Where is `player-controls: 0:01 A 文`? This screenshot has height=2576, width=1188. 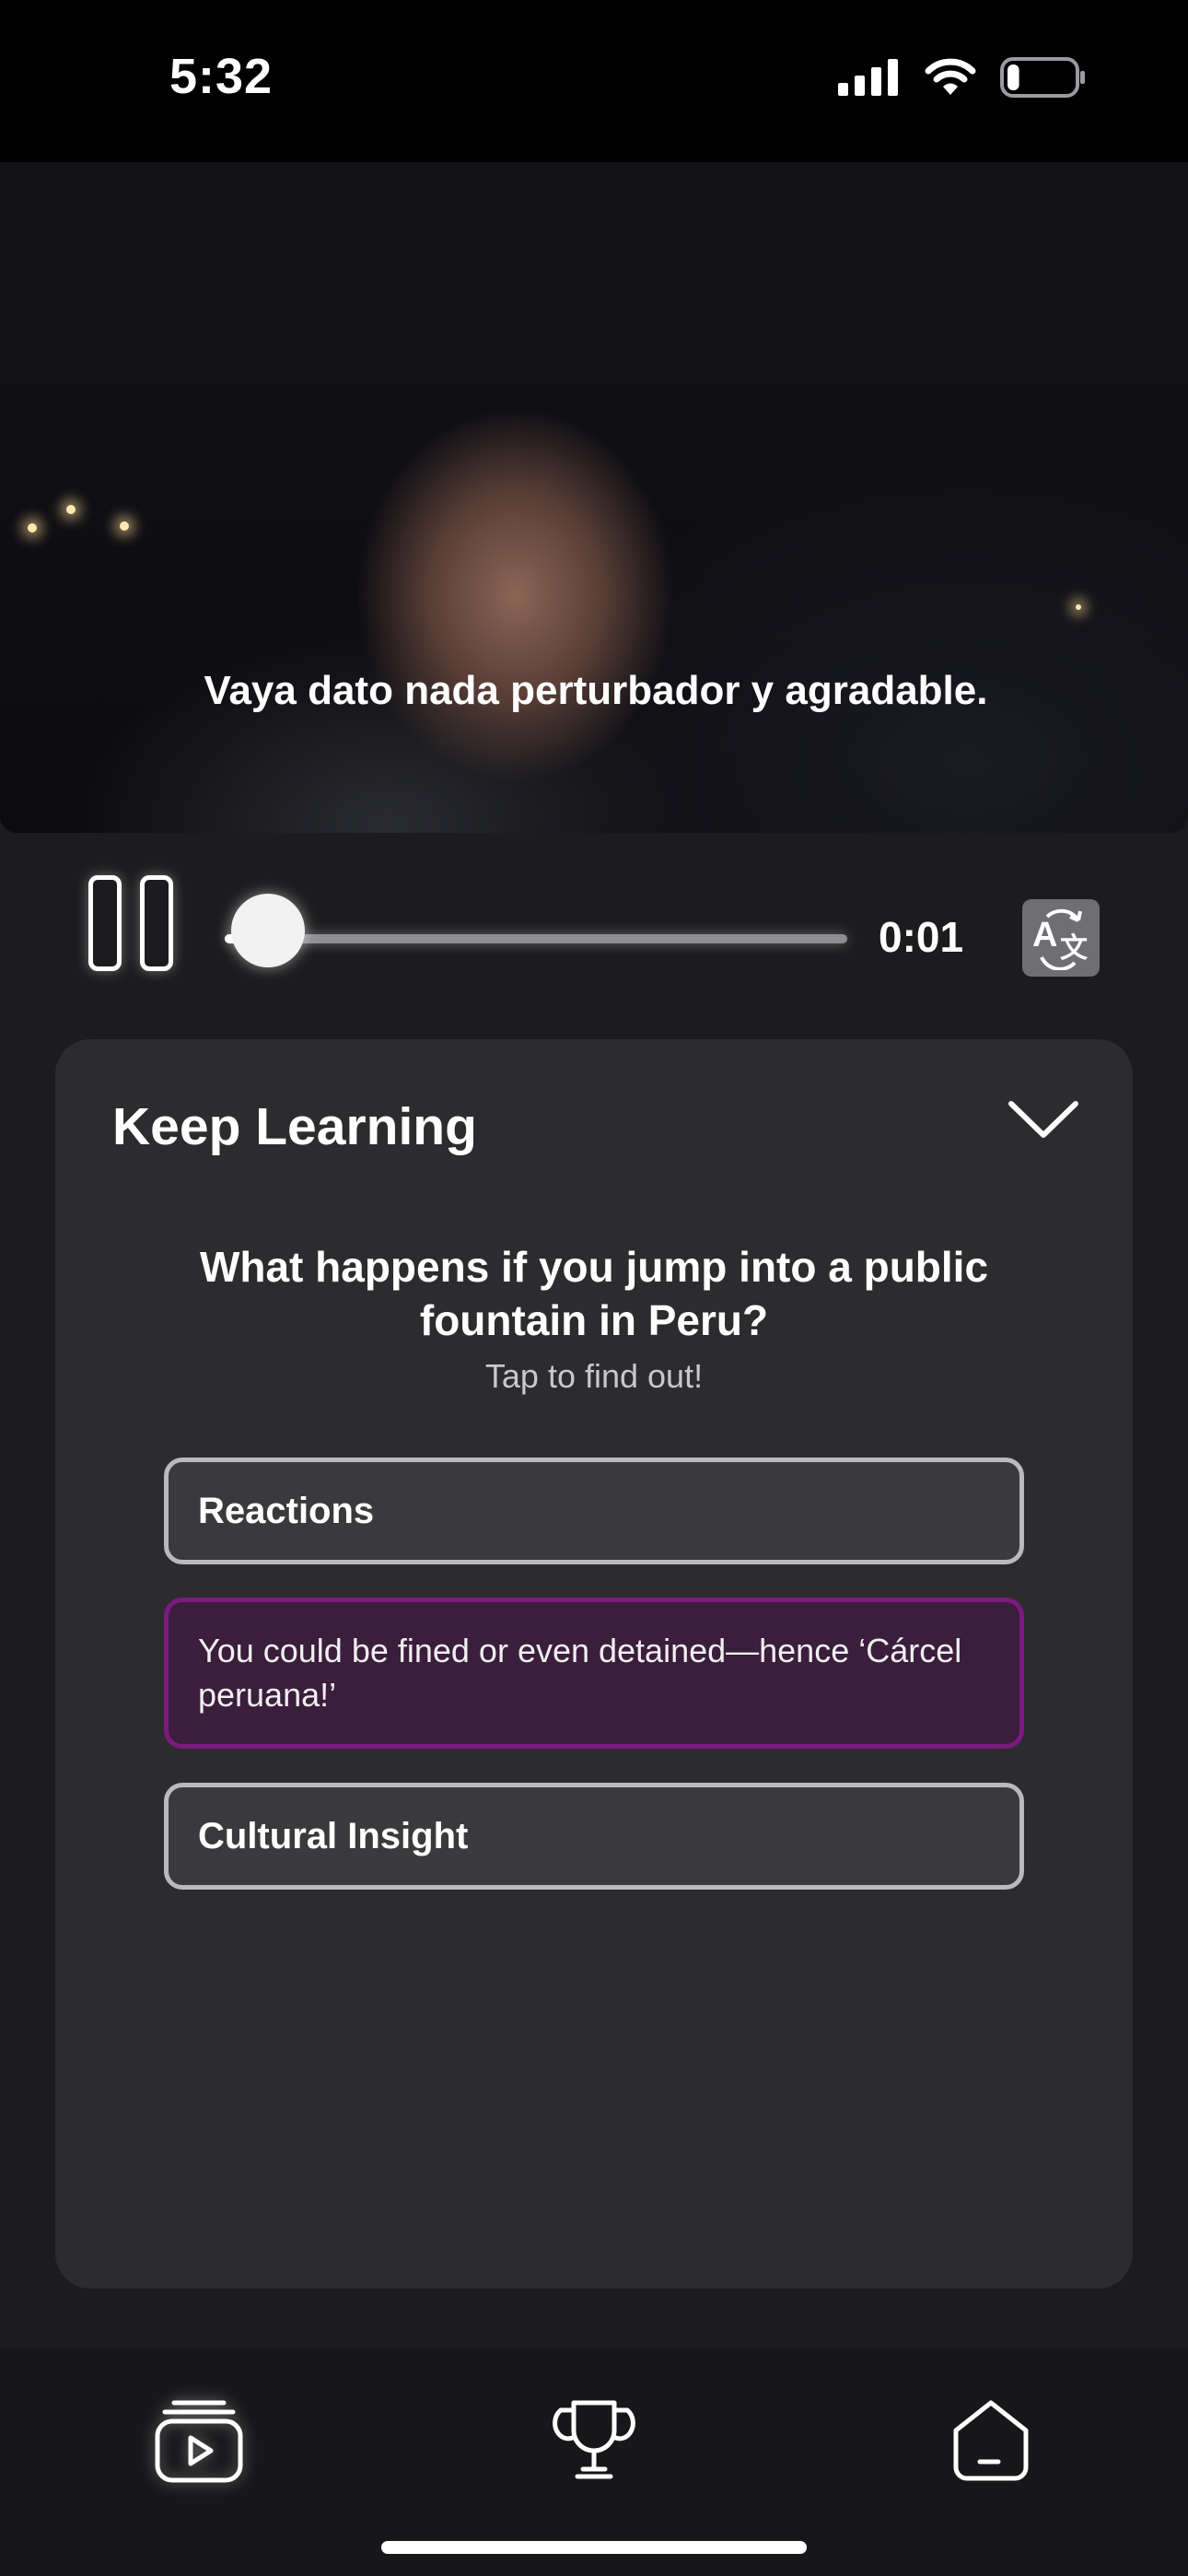 player-controls: 0:01 A 文 is located at coordinates (594, 935).